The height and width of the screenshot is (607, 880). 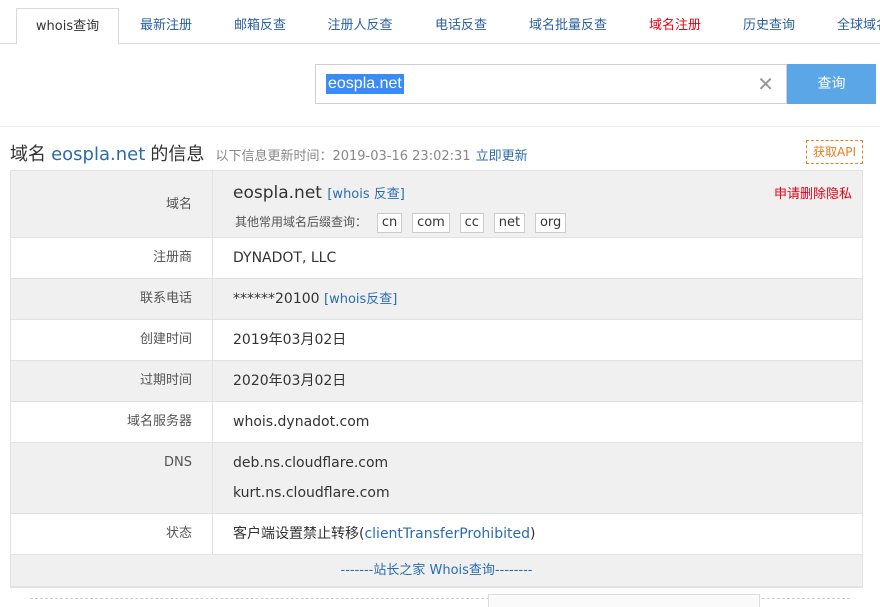 I want to click on update-now-link: 立即更新, so click(x=502, y=156).